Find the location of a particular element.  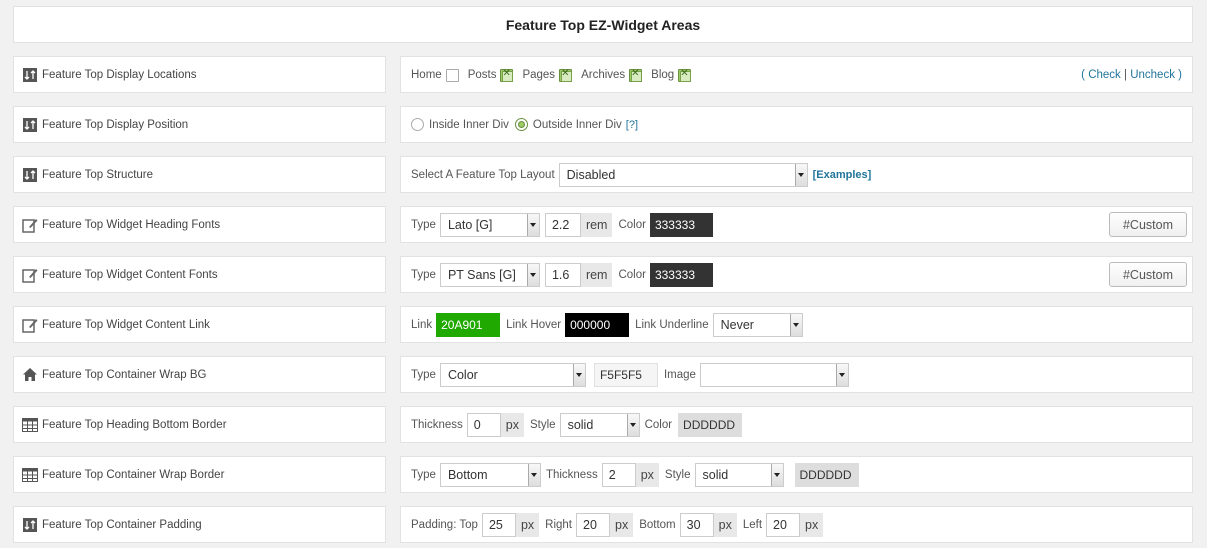

padding-right-input: 20 is located at coordinates (593, 524).